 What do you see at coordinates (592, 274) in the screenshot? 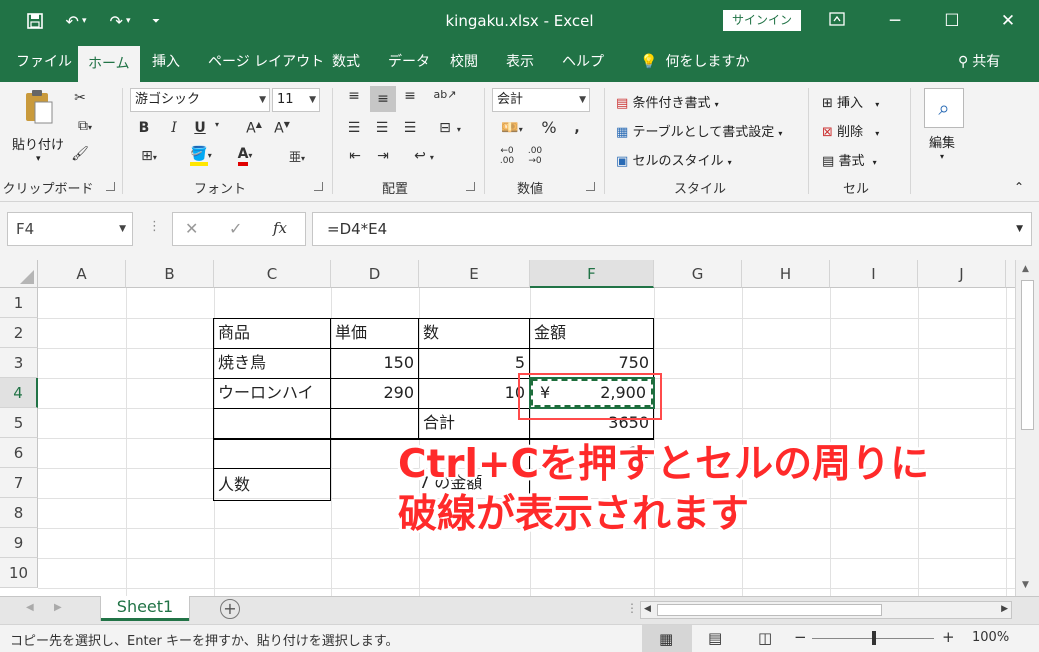
I see `column-header-f: F` at bounding box center [592, 274].